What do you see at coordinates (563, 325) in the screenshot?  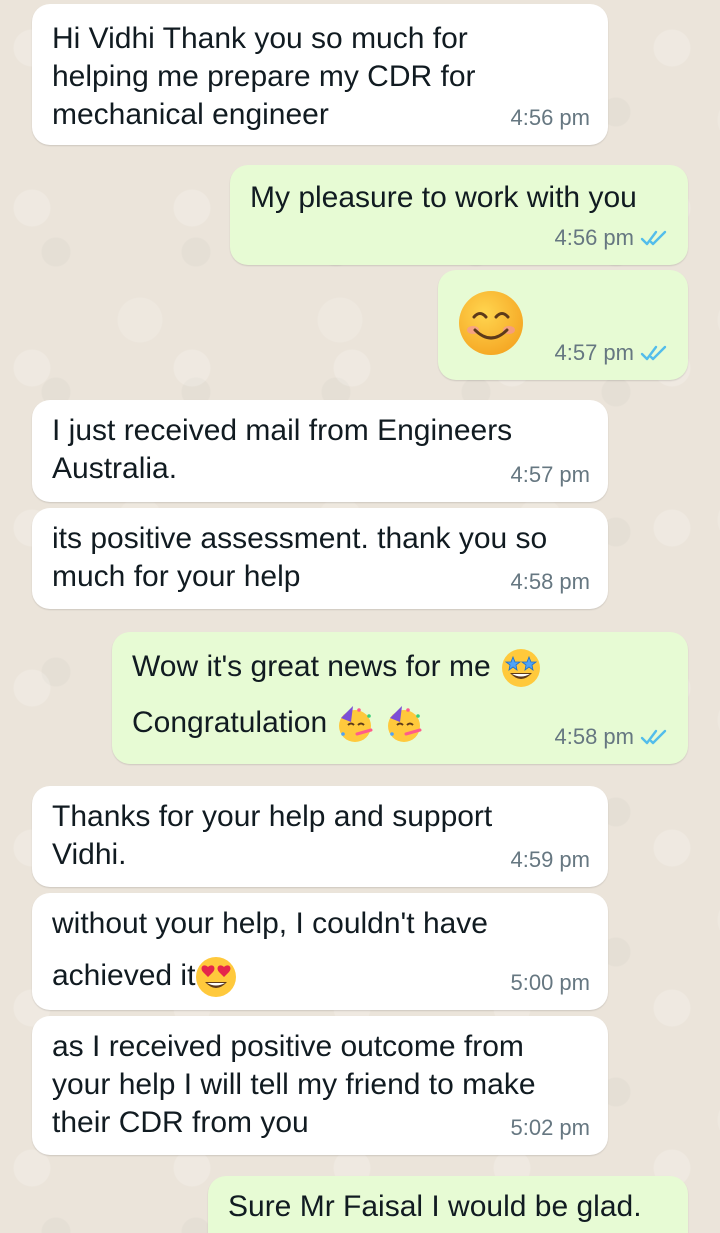 I see `message-bubble-outgoing: 4:57 pm` at bounding box center [563, 325].